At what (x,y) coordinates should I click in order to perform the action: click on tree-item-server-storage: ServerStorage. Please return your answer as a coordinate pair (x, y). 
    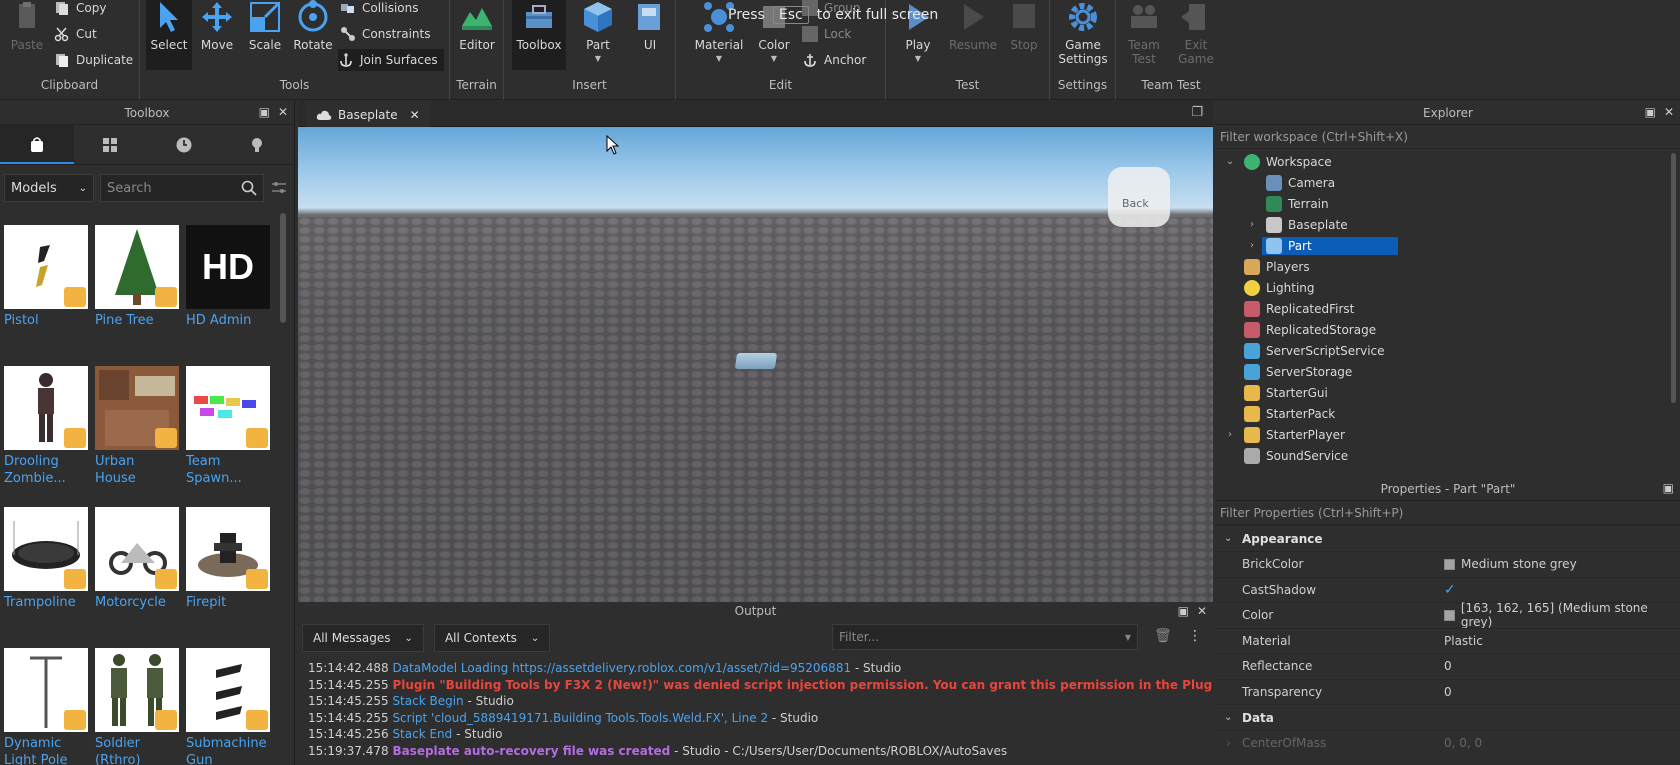
    Looking at the image, I should click on (1448, 371).